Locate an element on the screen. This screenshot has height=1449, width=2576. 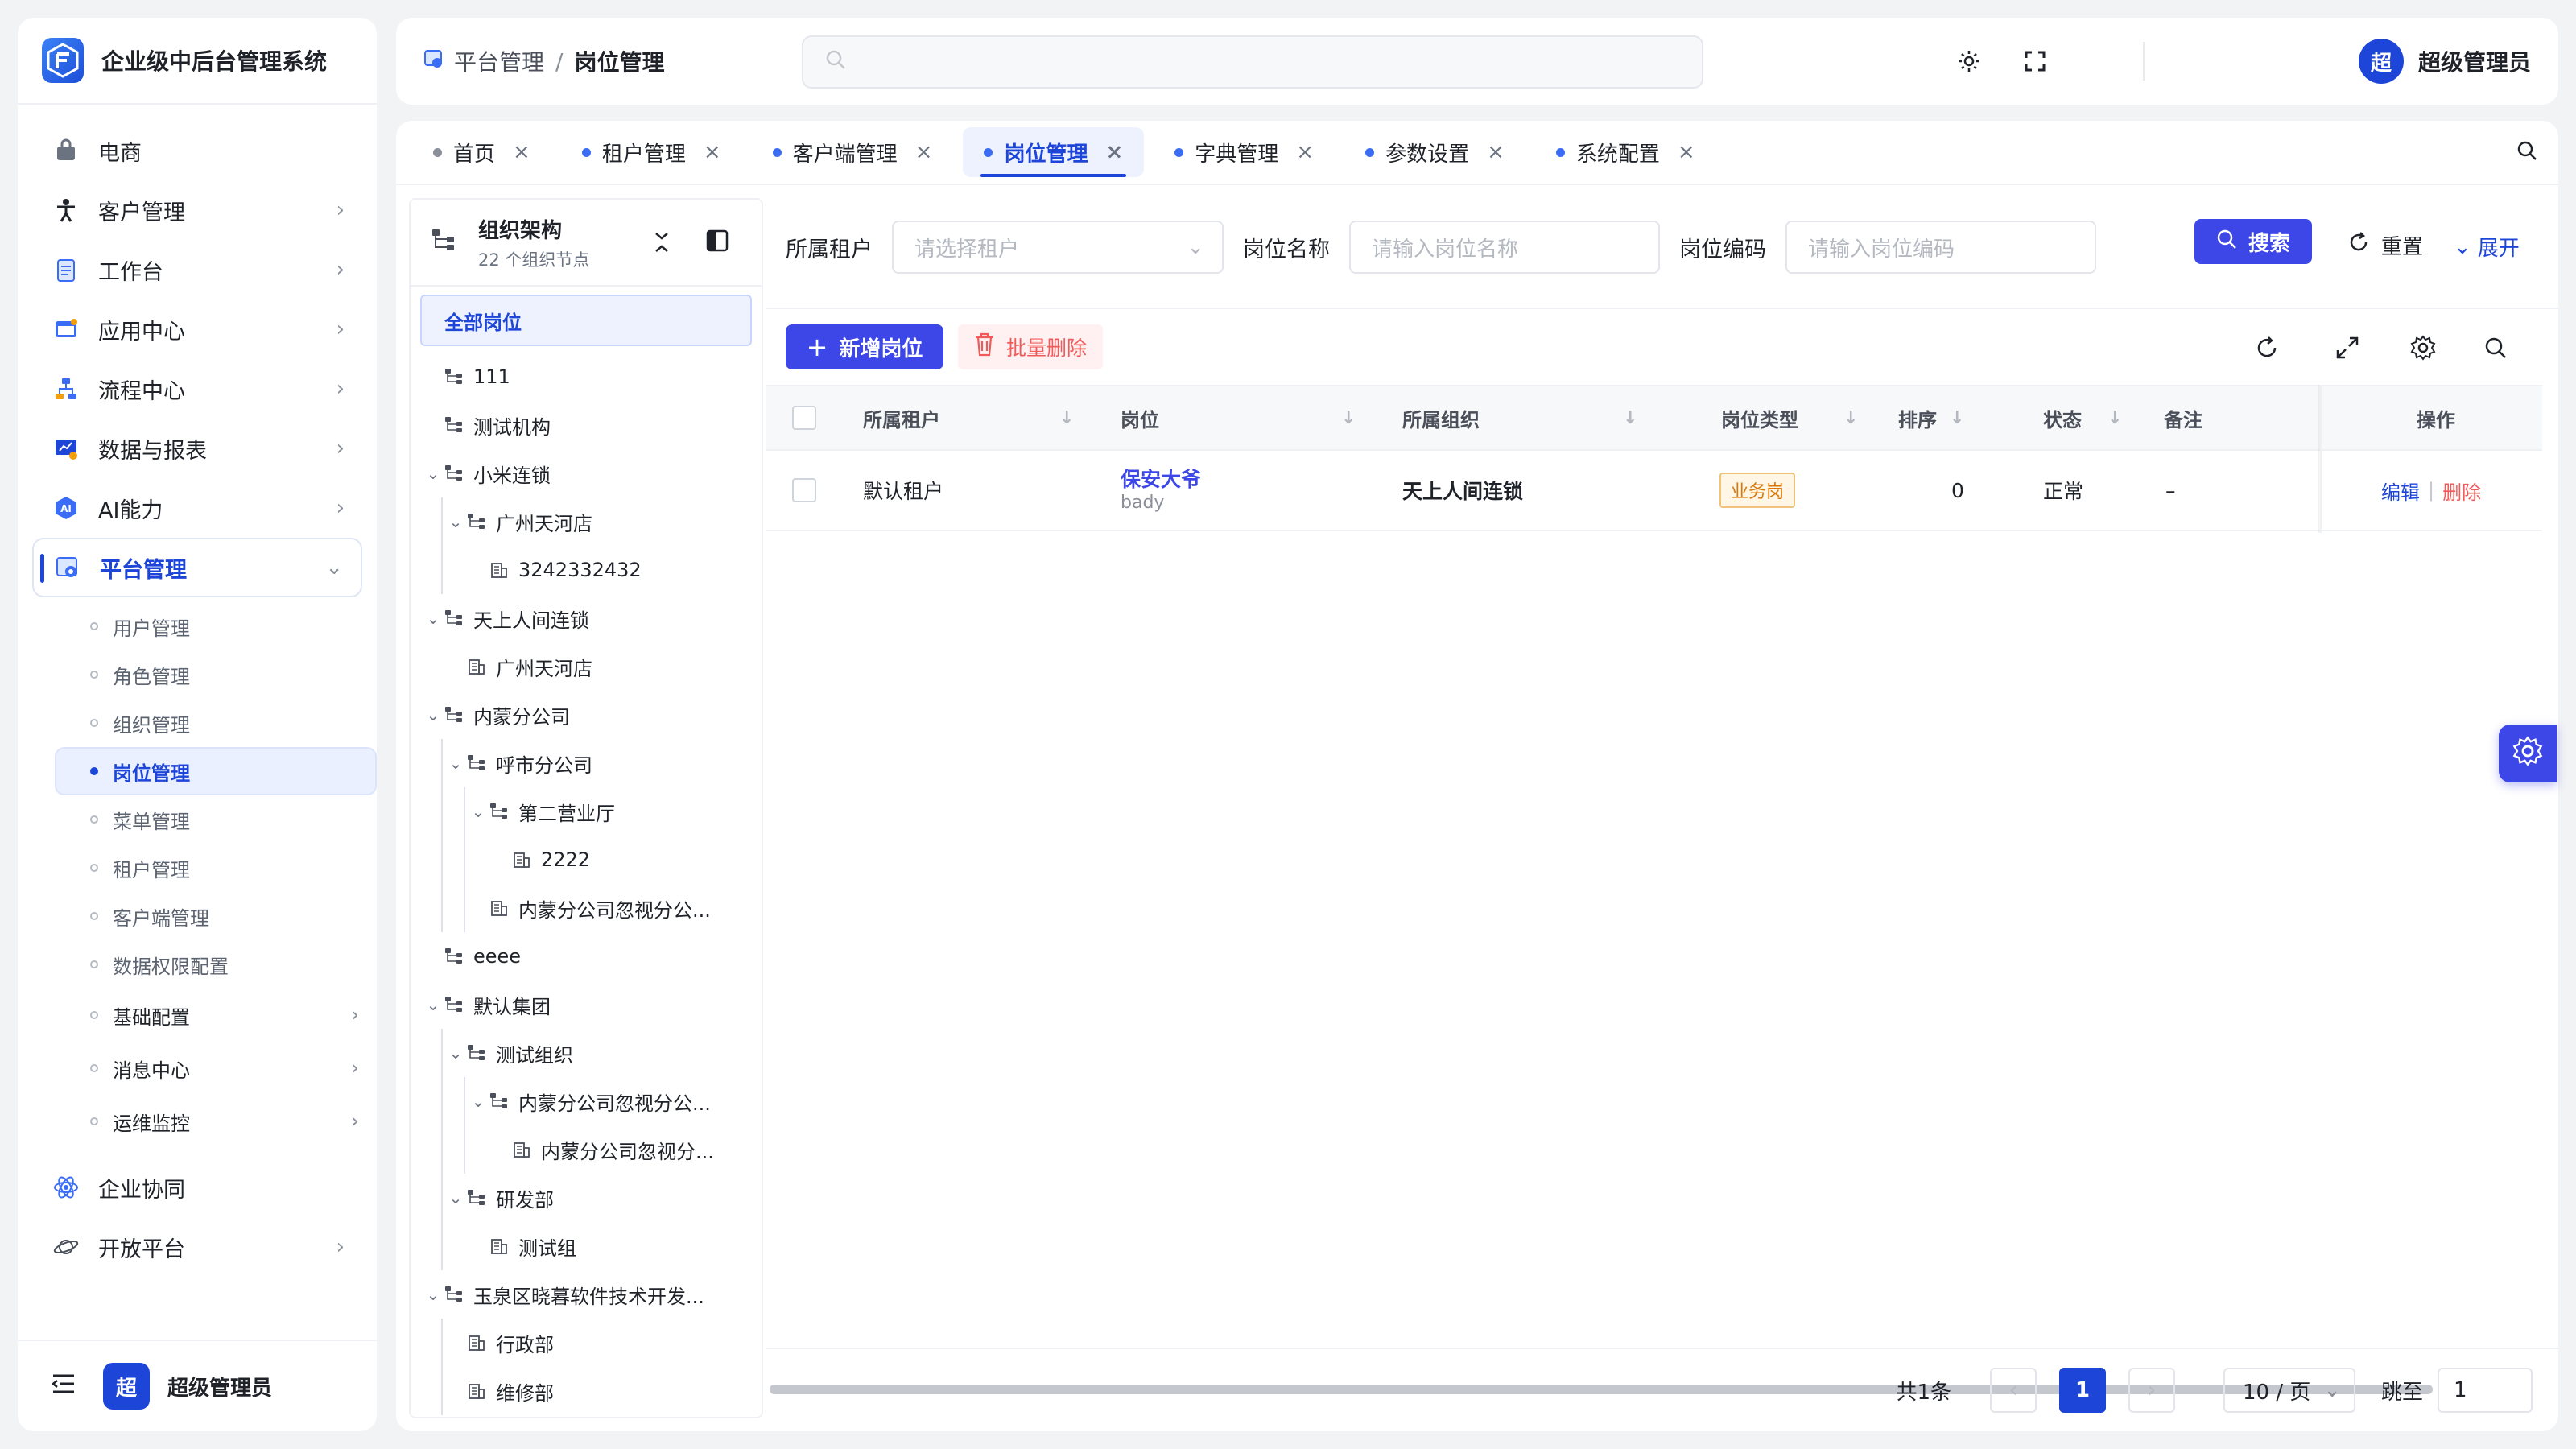
tree-node: 维修部 is located at coordinates (586, 1391).